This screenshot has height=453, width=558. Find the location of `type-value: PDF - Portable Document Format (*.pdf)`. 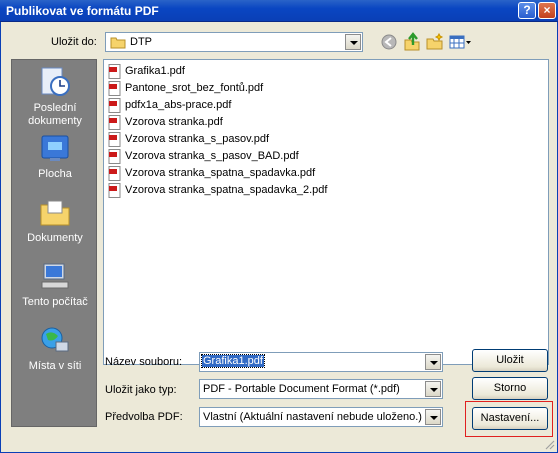

type-value: PDF - Portable Document Format (*.pdf) is located at coordinates (301, 389).